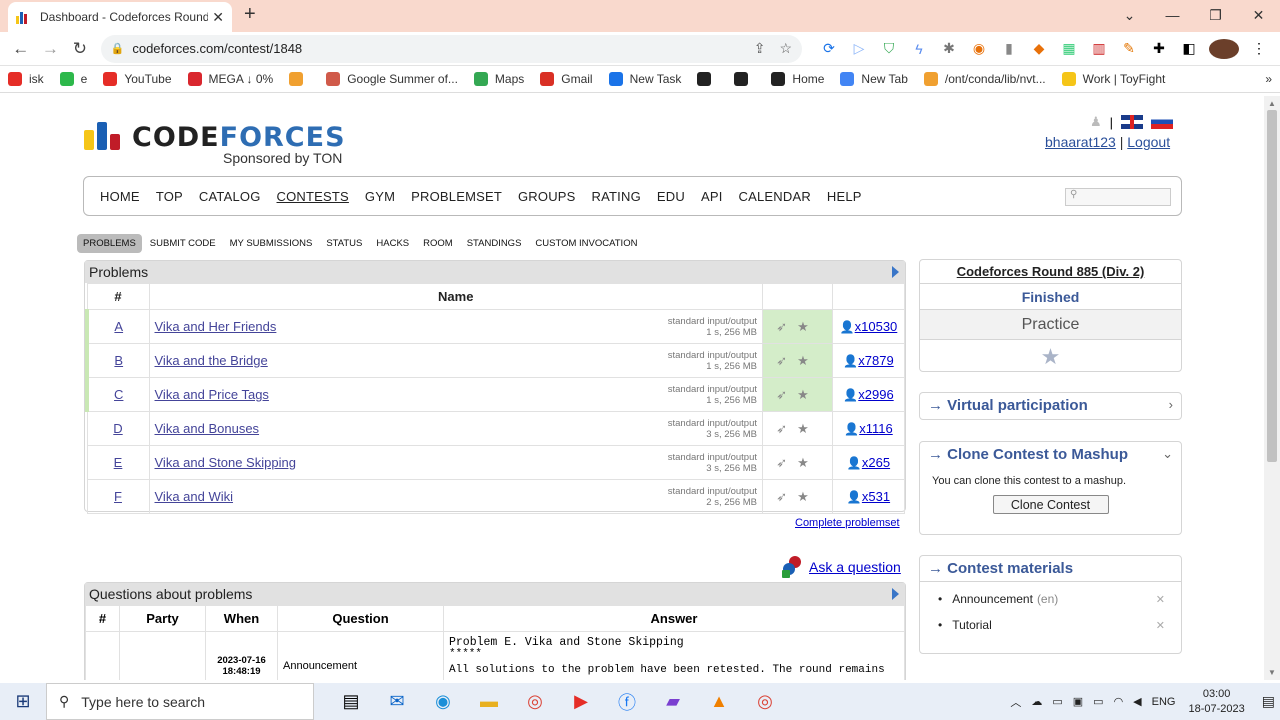 This screenshot has height=720, width=1280. What do you see at coordinates (118, 394) in the screenshot?
I see `problem-index-link: C` at bounding box center [118, 394].